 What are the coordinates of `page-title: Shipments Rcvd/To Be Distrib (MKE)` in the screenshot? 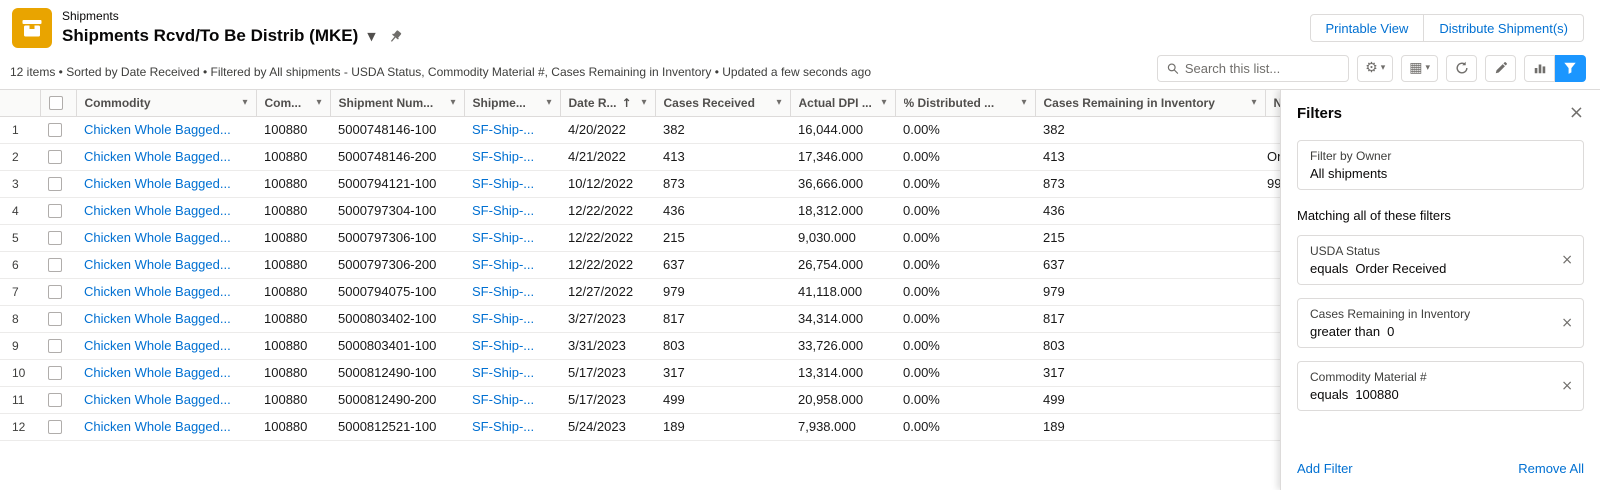 It's located at (210, 35).